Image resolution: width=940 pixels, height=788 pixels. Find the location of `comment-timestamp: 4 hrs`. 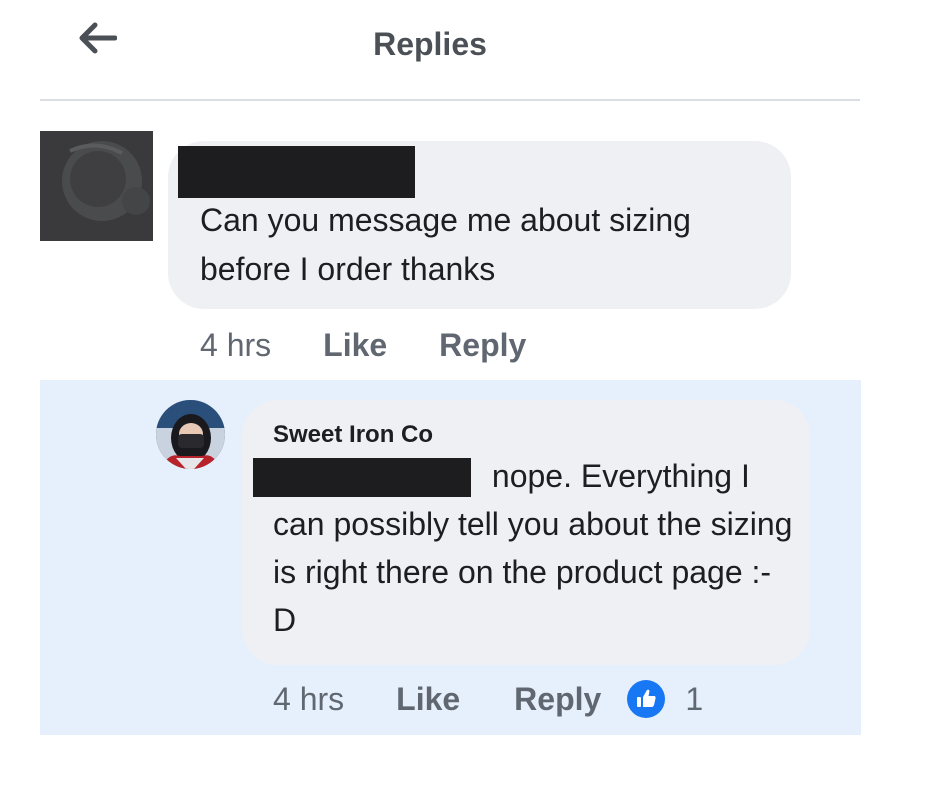

comment-timestamp: 4 hrs is located at coordinates (236, 345).